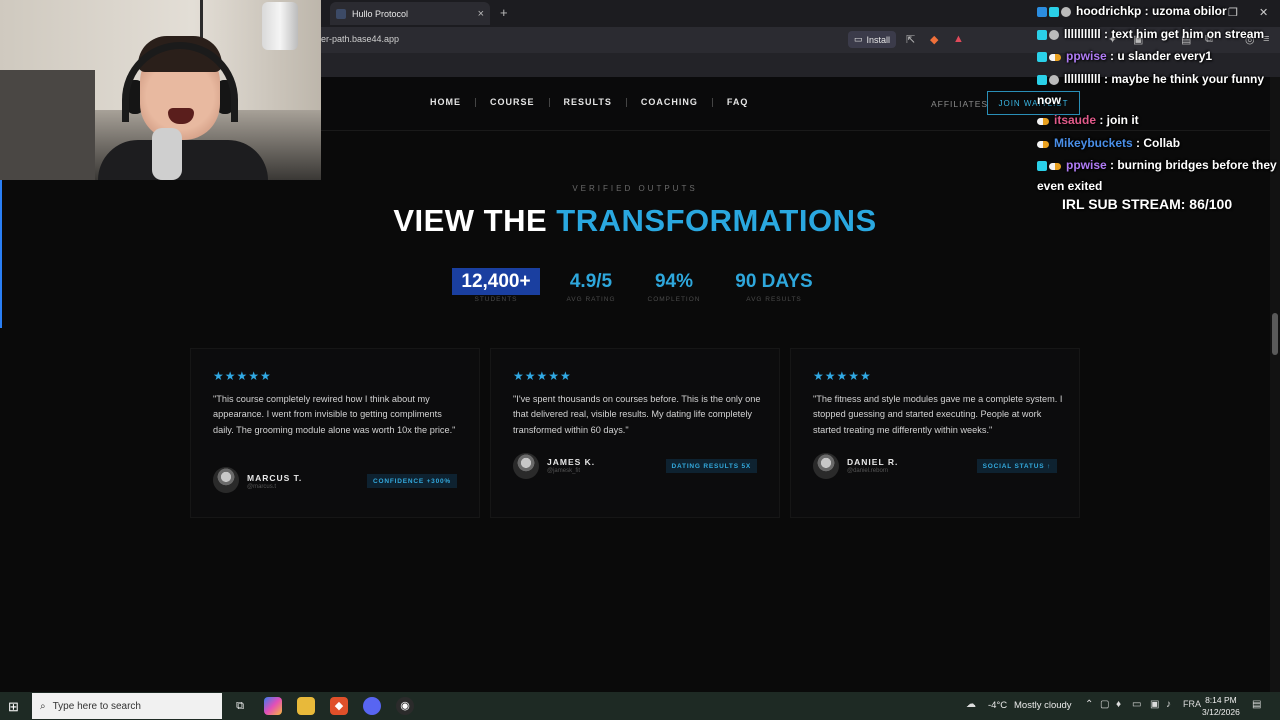  I want to click on testimonial-name: DANIEL R., so click(873, 462).